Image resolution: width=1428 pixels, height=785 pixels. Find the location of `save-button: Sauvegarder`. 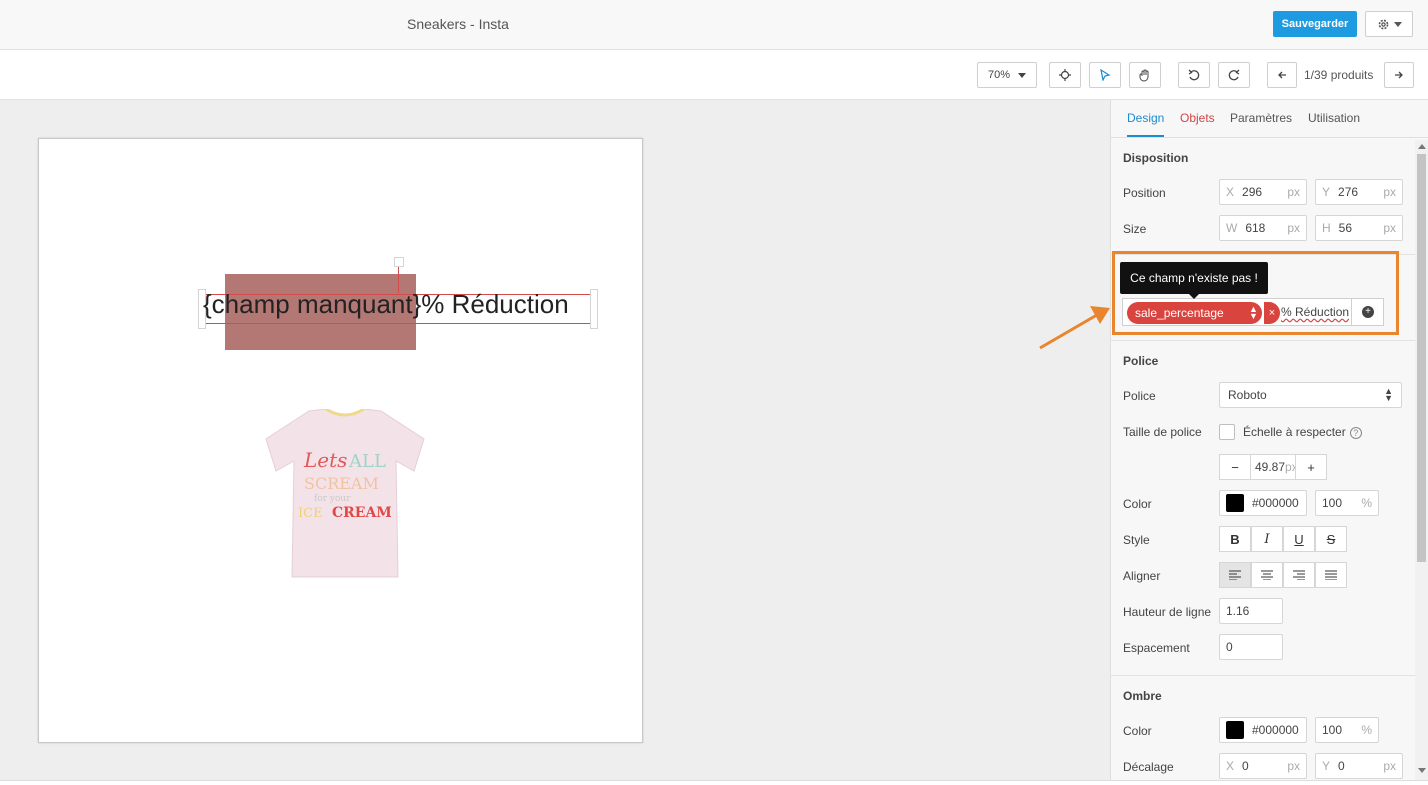

save-button: Sauvegarder is located at coordinates (1315, 24).